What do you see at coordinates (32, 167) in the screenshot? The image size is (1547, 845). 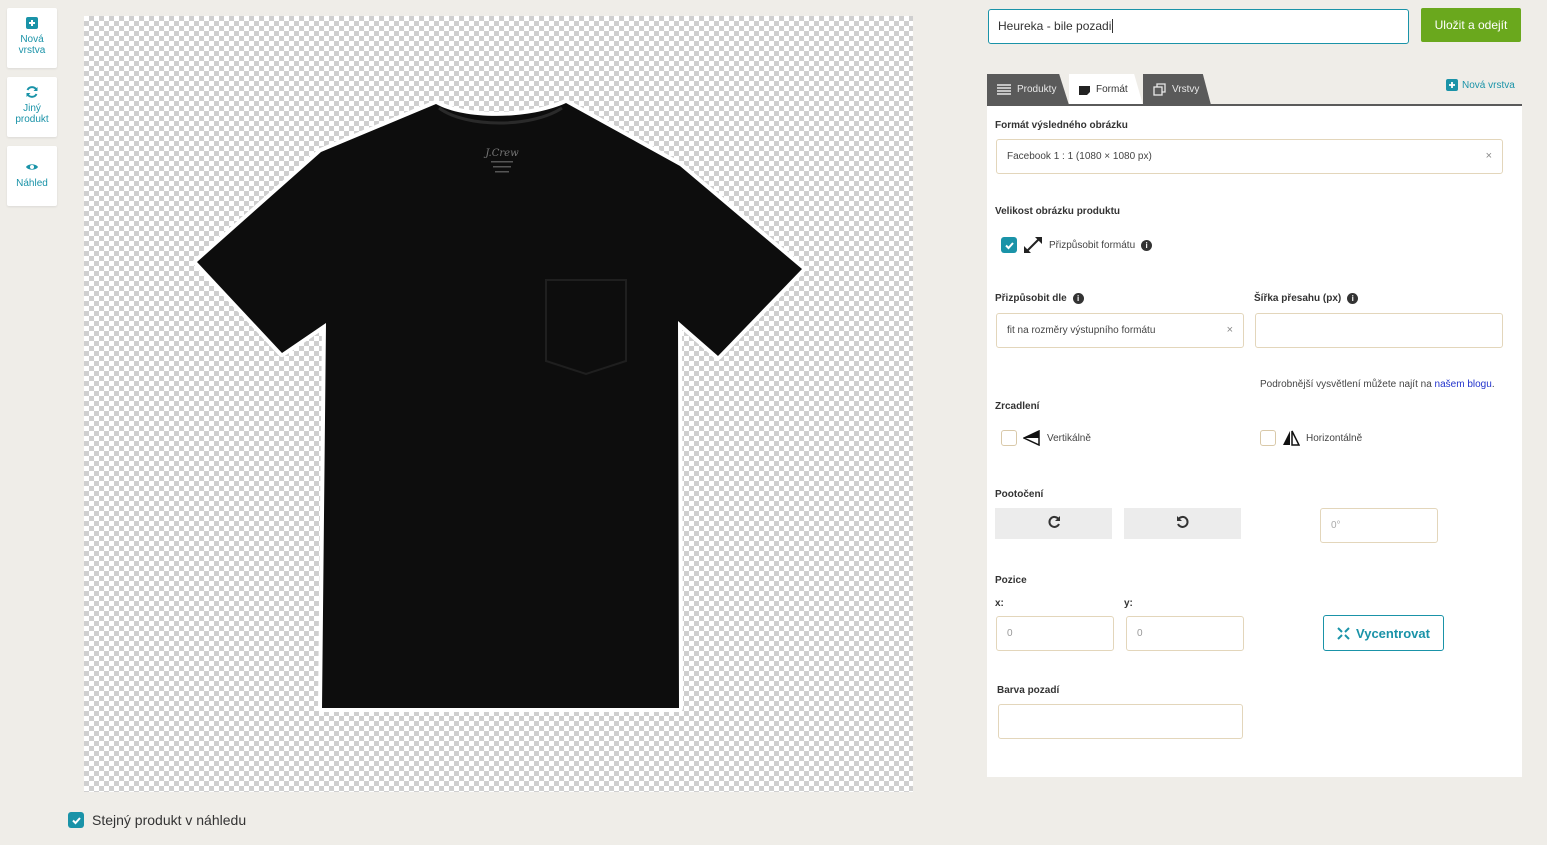 I see `eye-icon` at bounding box center [32, 167].